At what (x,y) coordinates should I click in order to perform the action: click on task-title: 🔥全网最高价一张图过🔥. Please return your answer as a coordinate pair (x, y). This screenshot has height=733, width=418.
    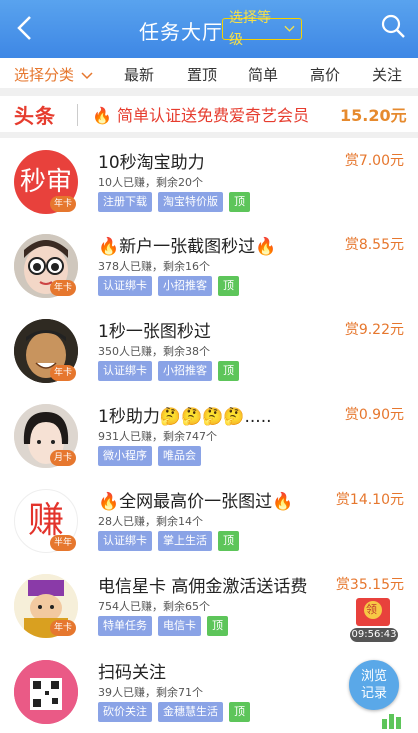
    Looking at the image, I should click on (195, 499).